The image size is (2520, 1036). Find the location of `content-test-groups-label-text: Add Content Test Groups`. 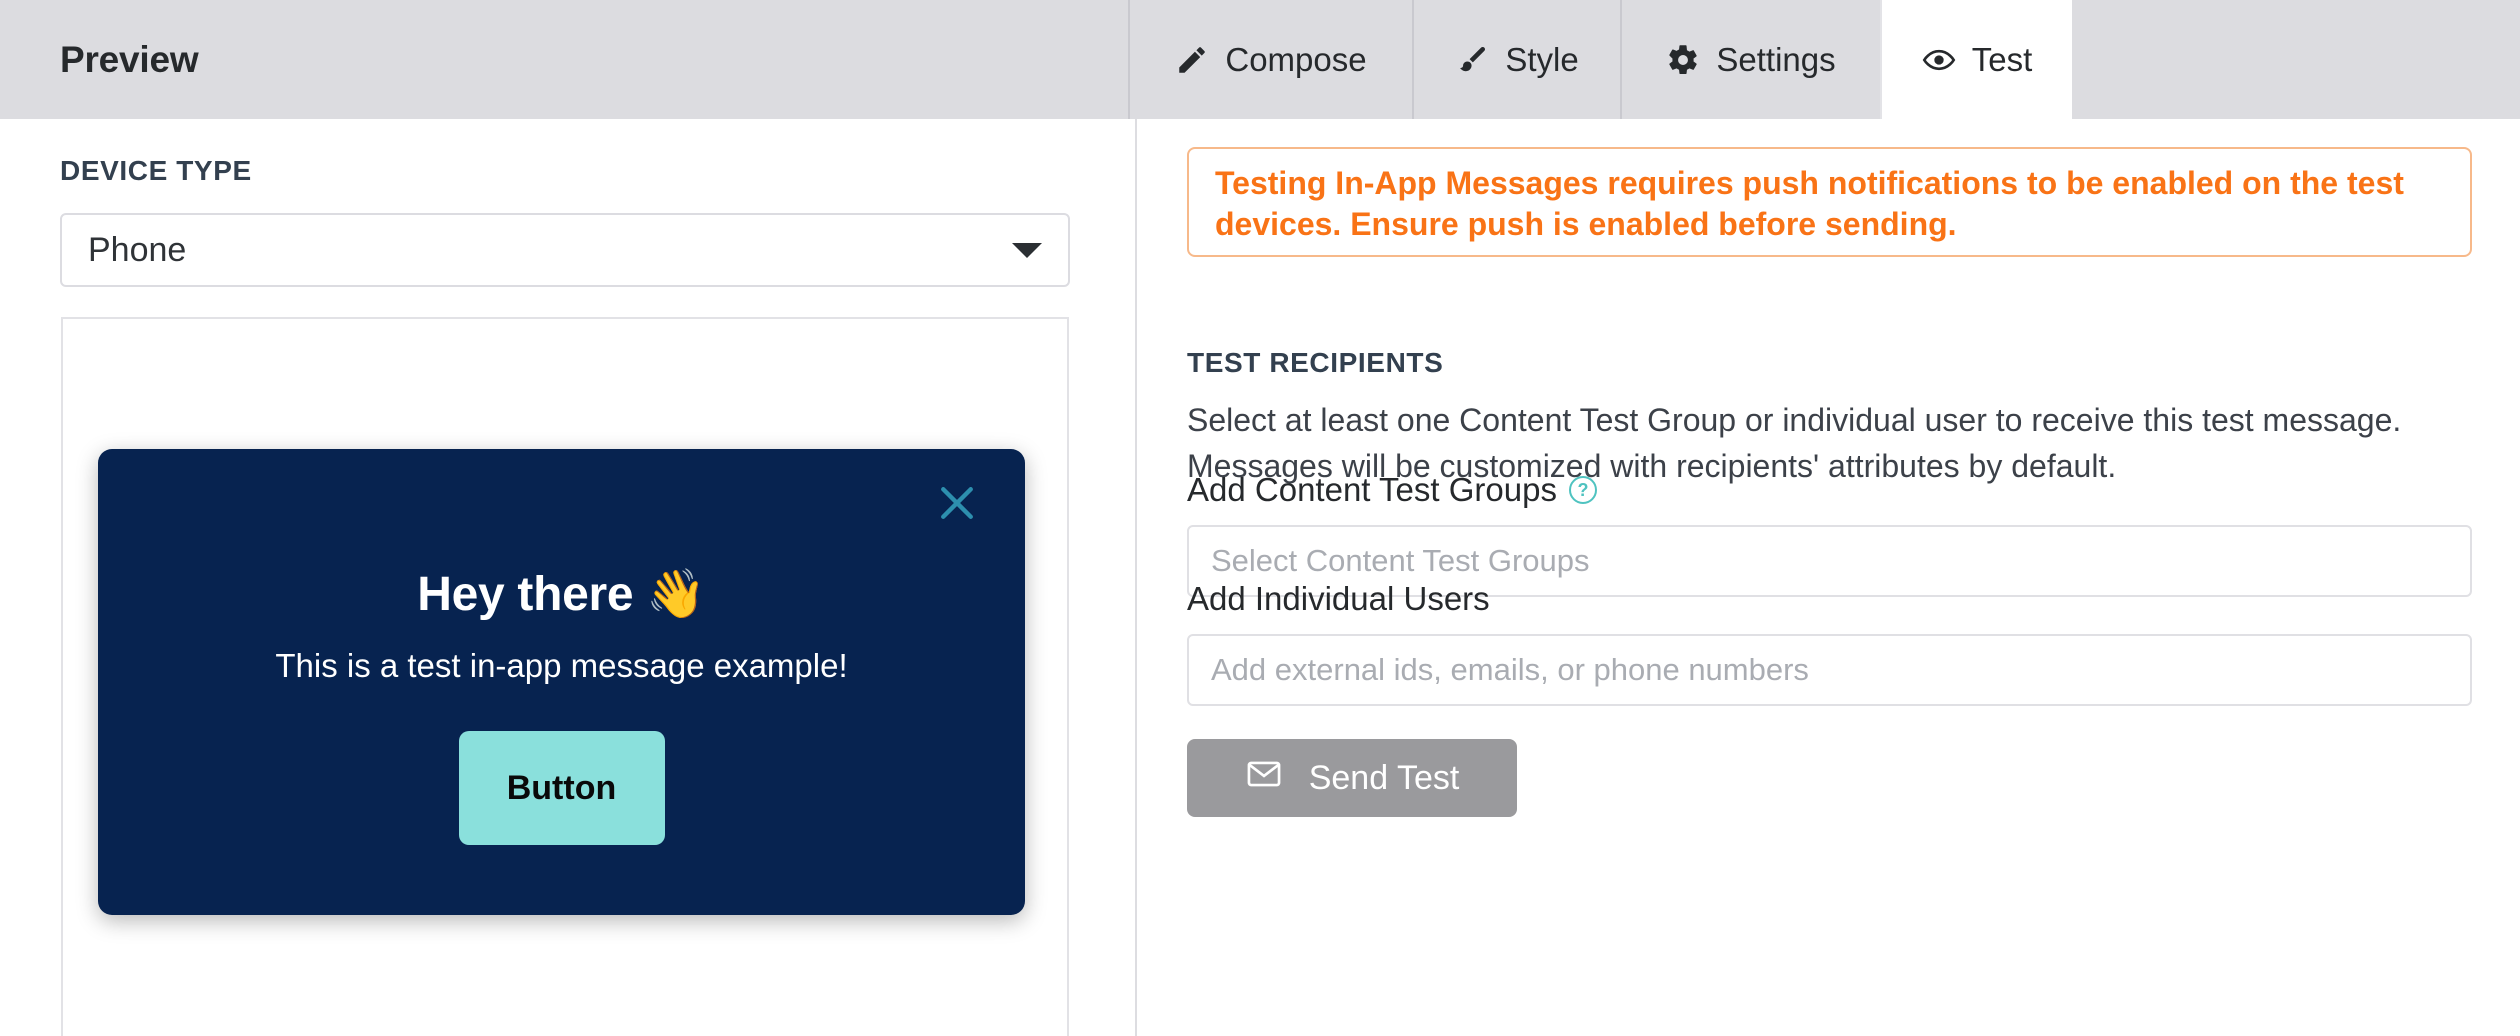

content-test-groups-label-text: Add Content Test Groups is located at coordinates (1372, 489).